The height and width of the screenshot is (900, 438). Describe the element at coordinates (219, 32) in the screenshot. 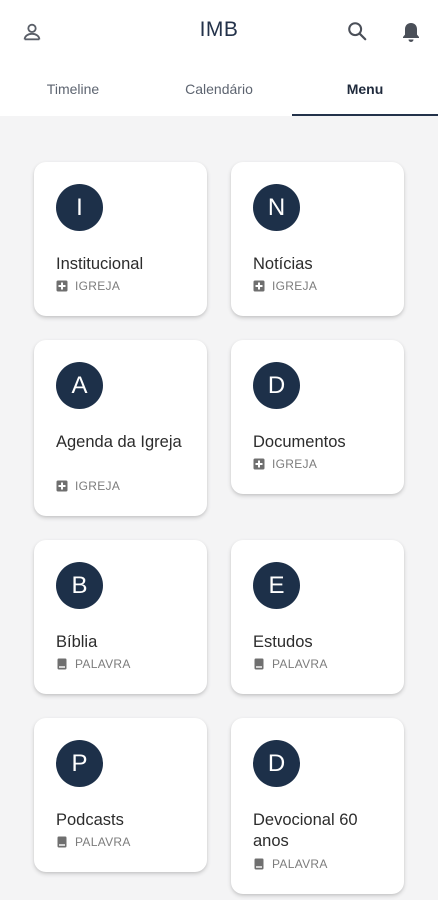

I see `top-bar: IMB` at that location.